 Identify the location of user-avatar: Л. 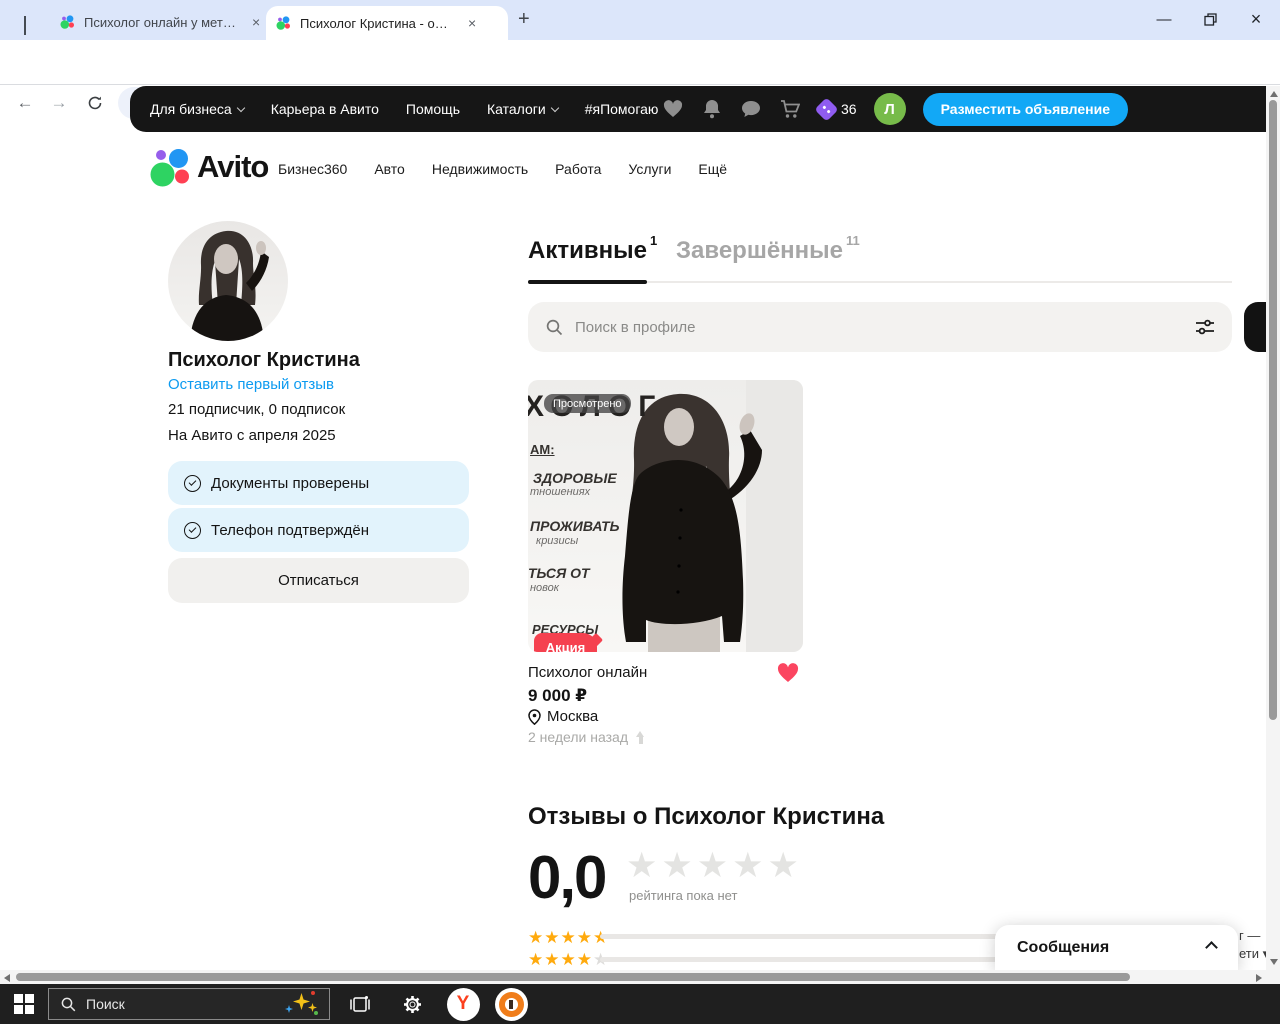
(889, 109).